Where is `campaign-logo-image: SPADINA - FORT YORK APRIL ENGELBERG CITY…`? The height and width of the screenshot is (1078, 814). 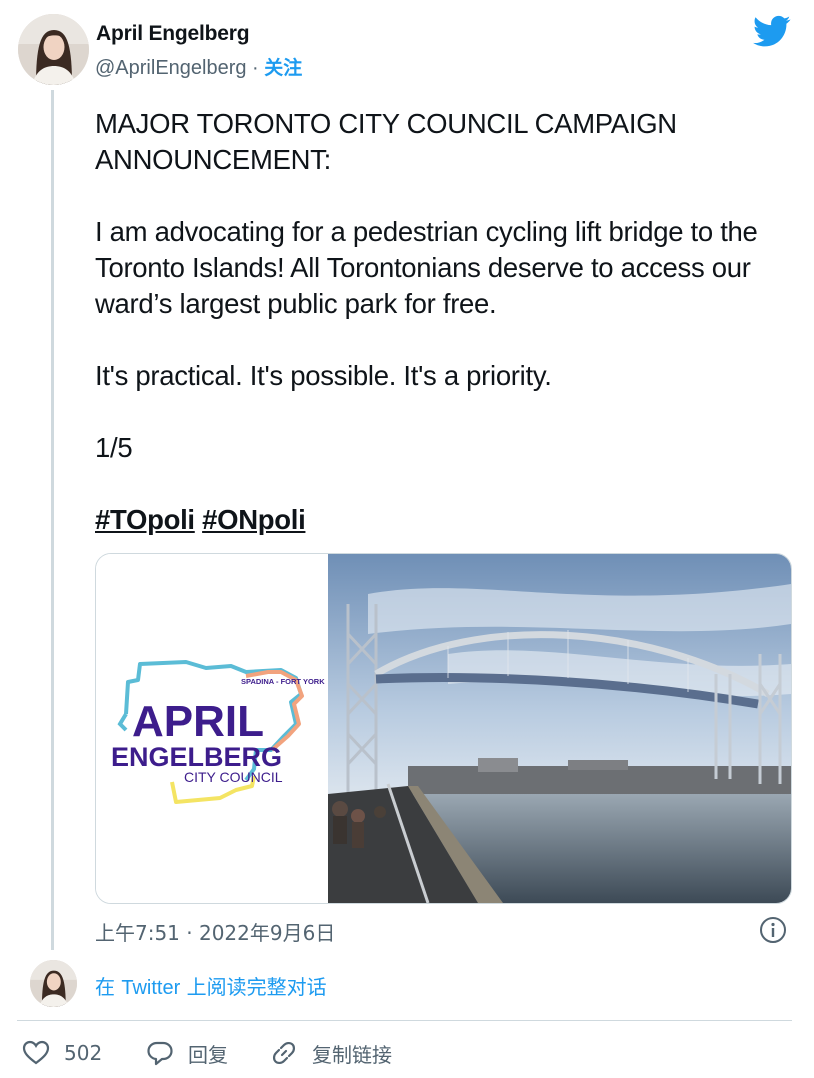
campaign-logo-image: SPADINA - FORT YORK APRIL ENGELBERG CITY… is located at coordinates (212, 728).